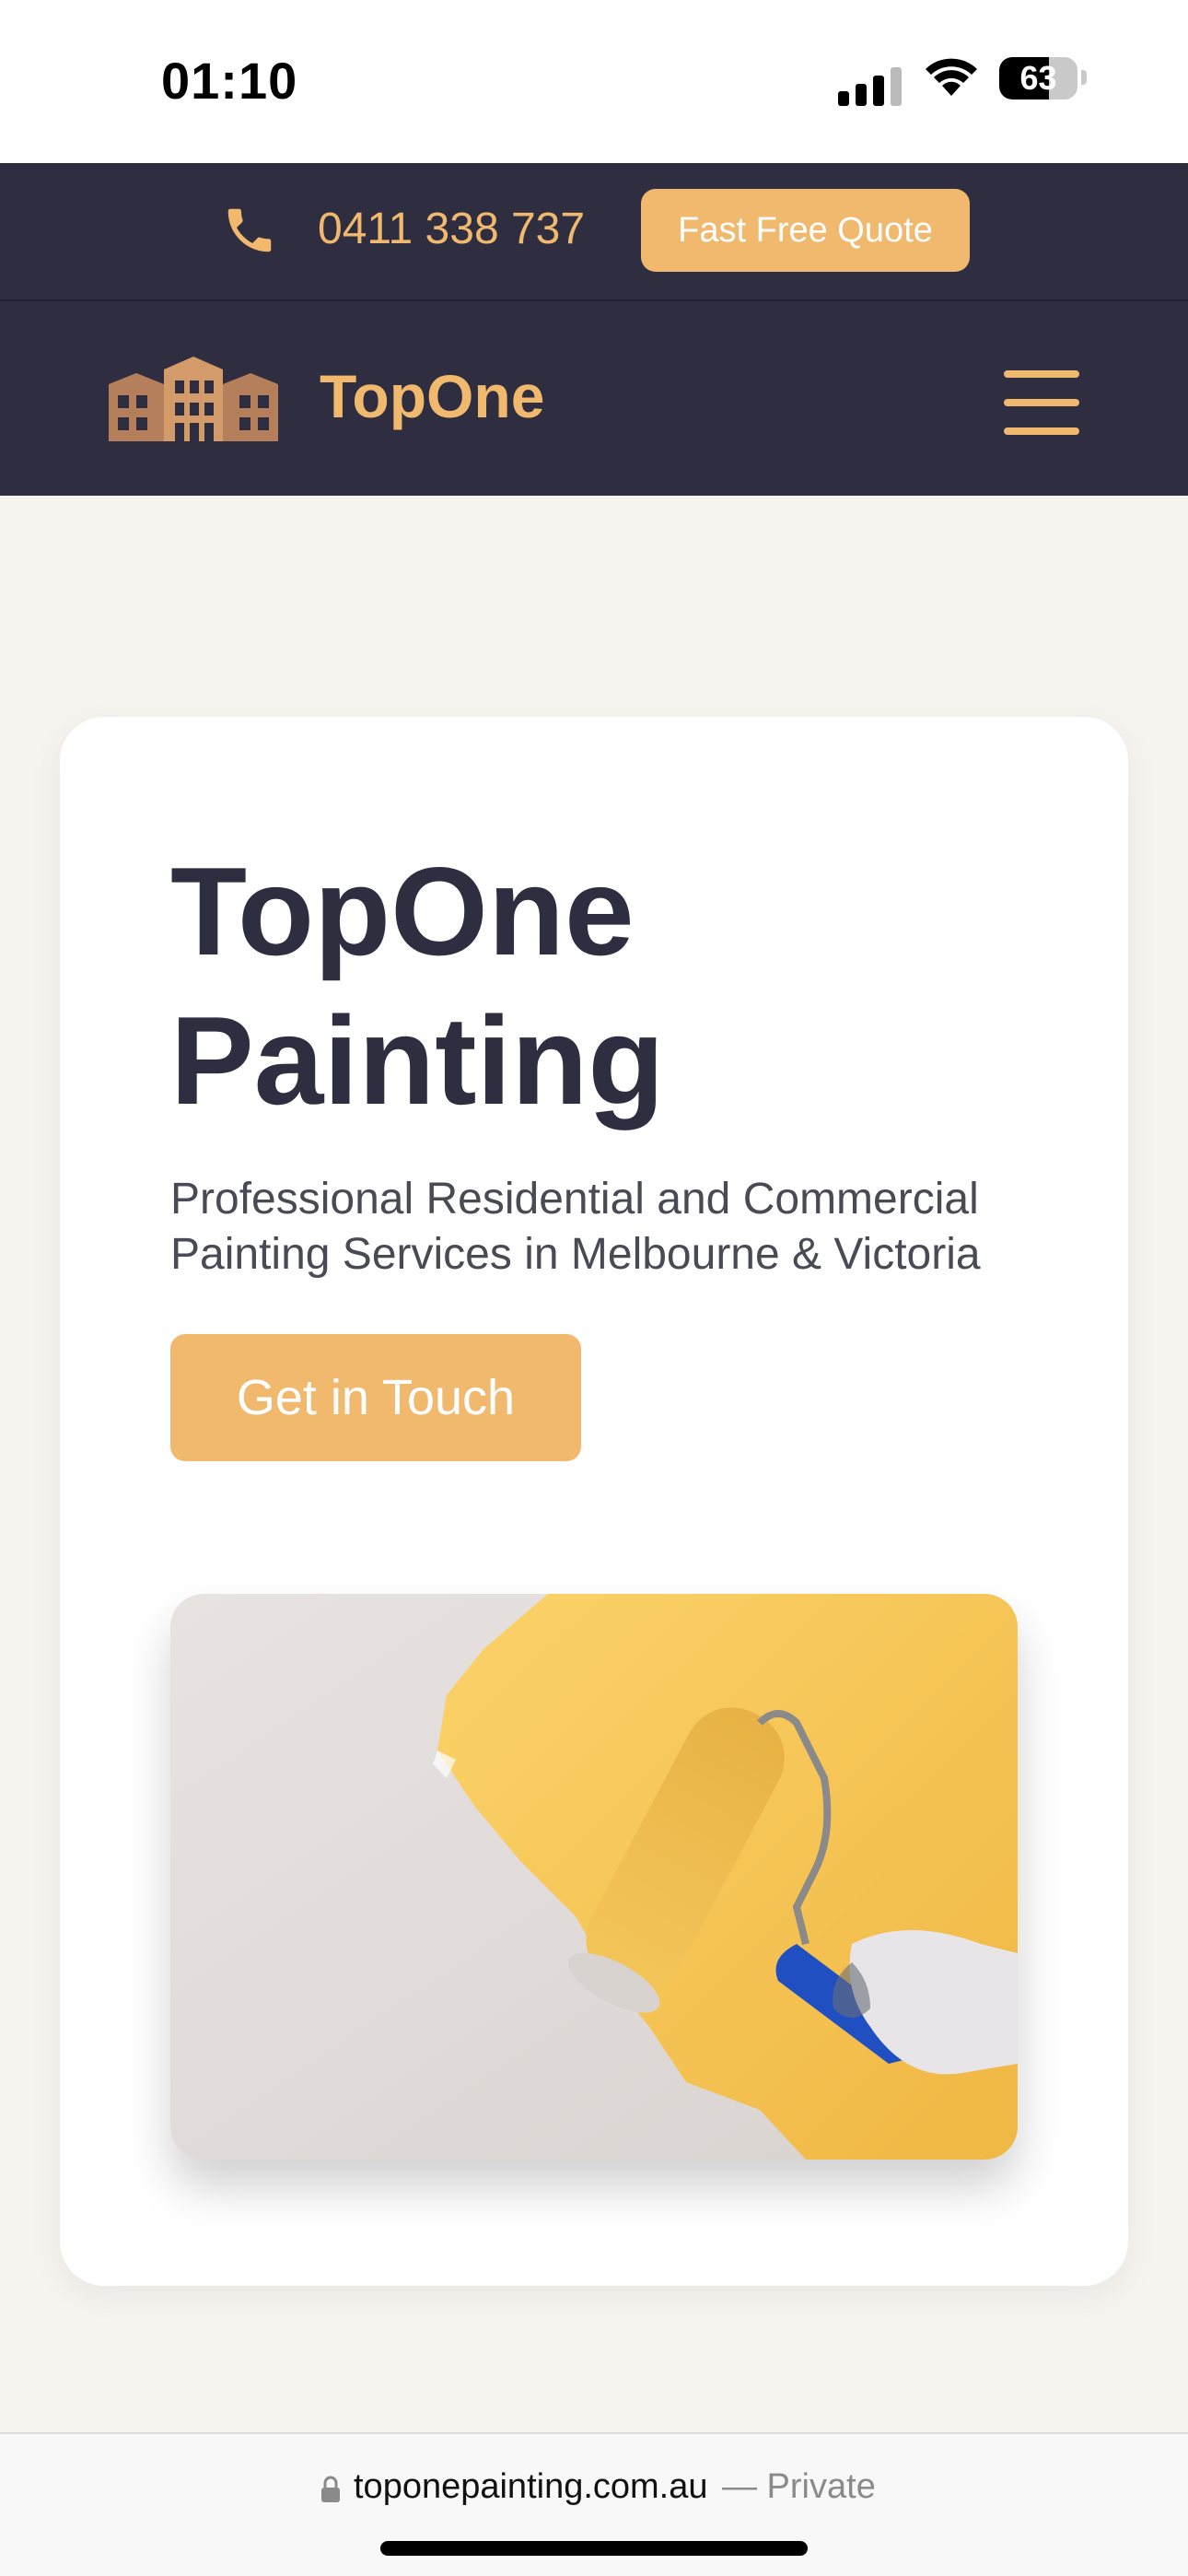  Describe the element at coordinates (249, 230) in the screenshot. I see `phone-icon` at that location.